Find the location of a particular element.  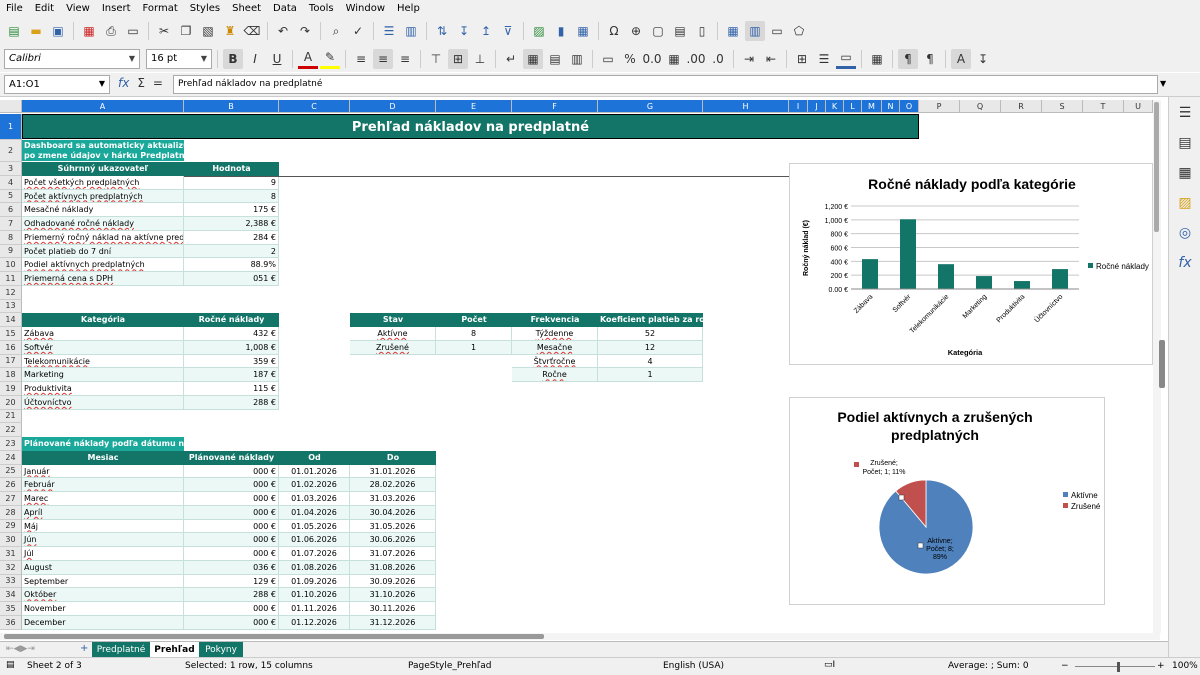

redo-icon: ↷ is located at coordinates (305, 31).